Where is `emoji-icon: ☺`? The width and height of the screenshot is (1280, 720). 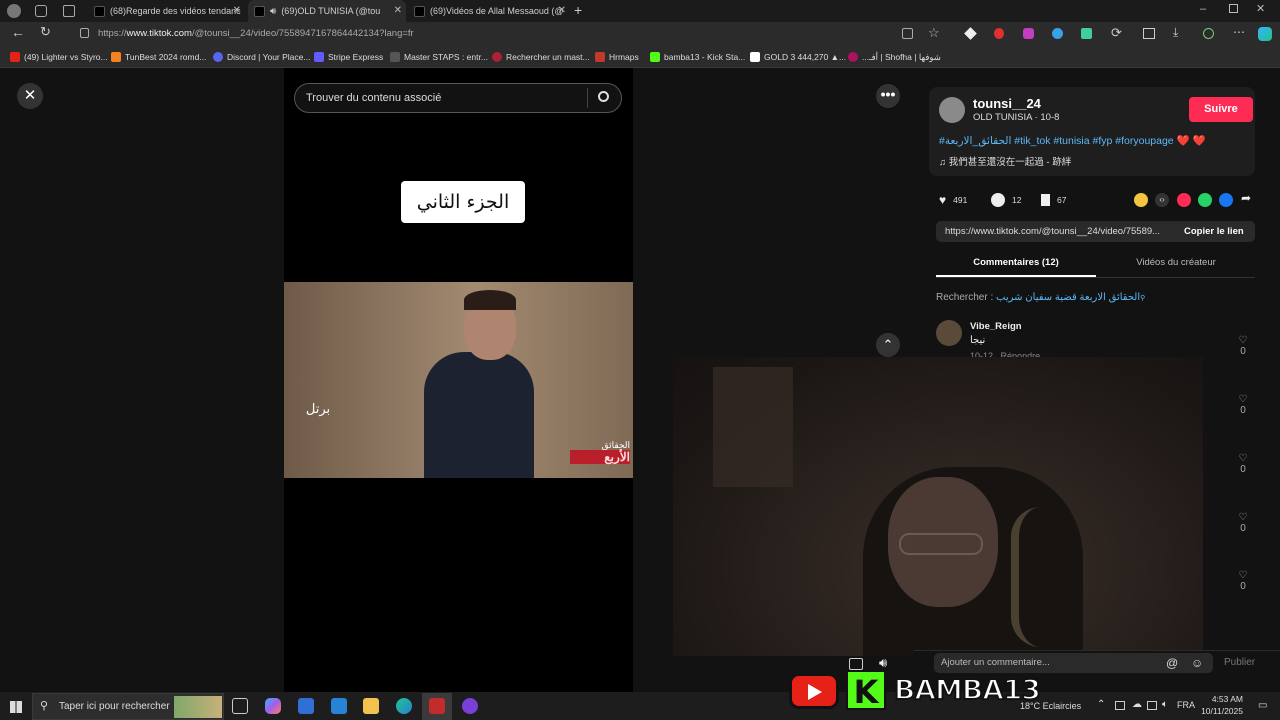
emoji-icon: ☺ is located at coordinates (1197, 663).